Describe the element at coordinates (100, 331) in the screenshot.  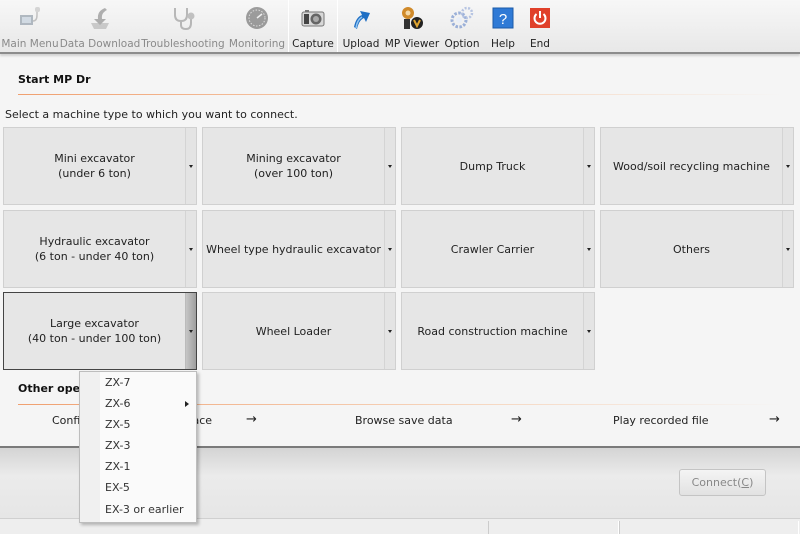
I see `machine-button-large-excavator: Large excavator (40 ton - under 100 ton)` at that location.